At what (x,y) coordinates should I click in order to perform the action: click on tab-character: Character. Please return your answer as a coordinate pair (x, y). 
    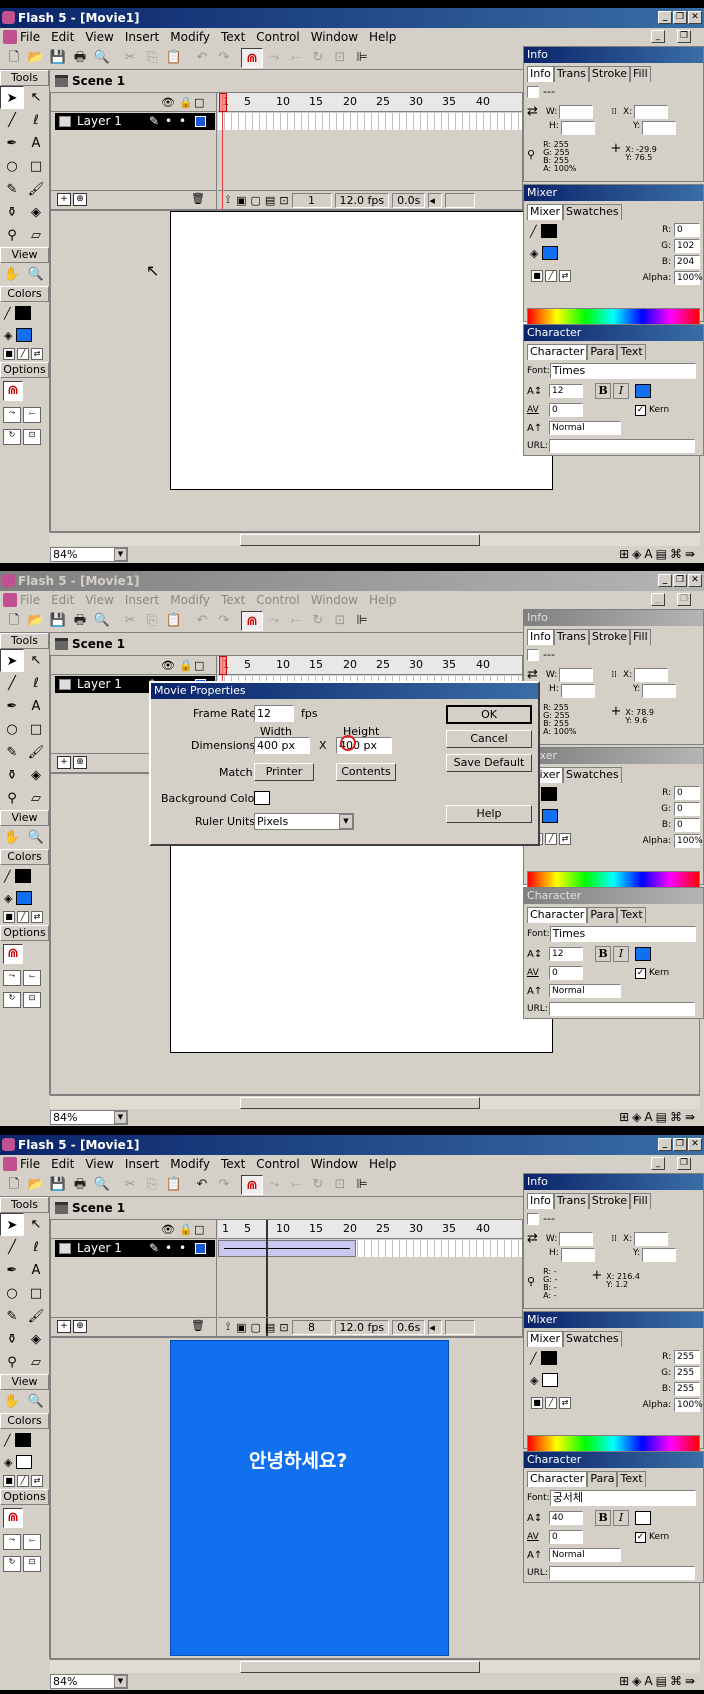
    Looking at the image, I should click on (557, 352).